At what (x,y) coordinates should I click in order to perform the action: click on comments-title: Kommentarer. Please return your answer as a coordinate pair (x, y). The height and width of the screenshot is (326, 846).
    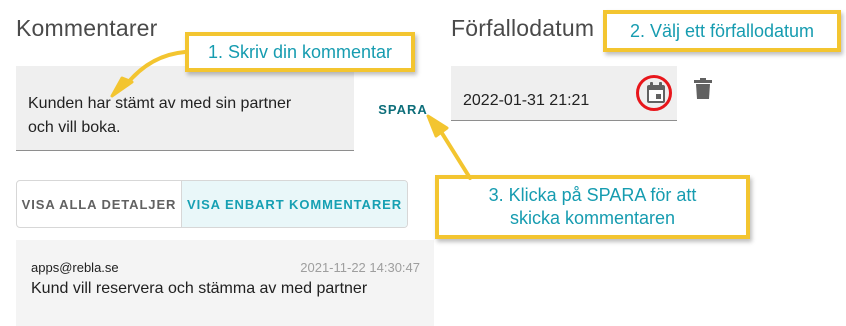
    Looking at the image, I should click on (87, 28).